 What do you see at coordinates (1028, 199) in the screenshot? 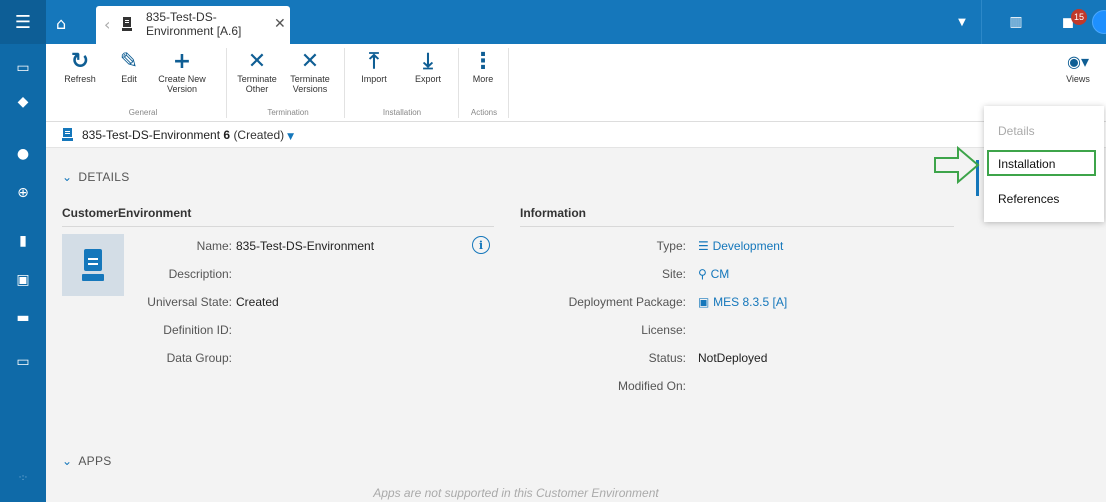
I see `menu-item-references: References` at bounding box center [1028, 199].